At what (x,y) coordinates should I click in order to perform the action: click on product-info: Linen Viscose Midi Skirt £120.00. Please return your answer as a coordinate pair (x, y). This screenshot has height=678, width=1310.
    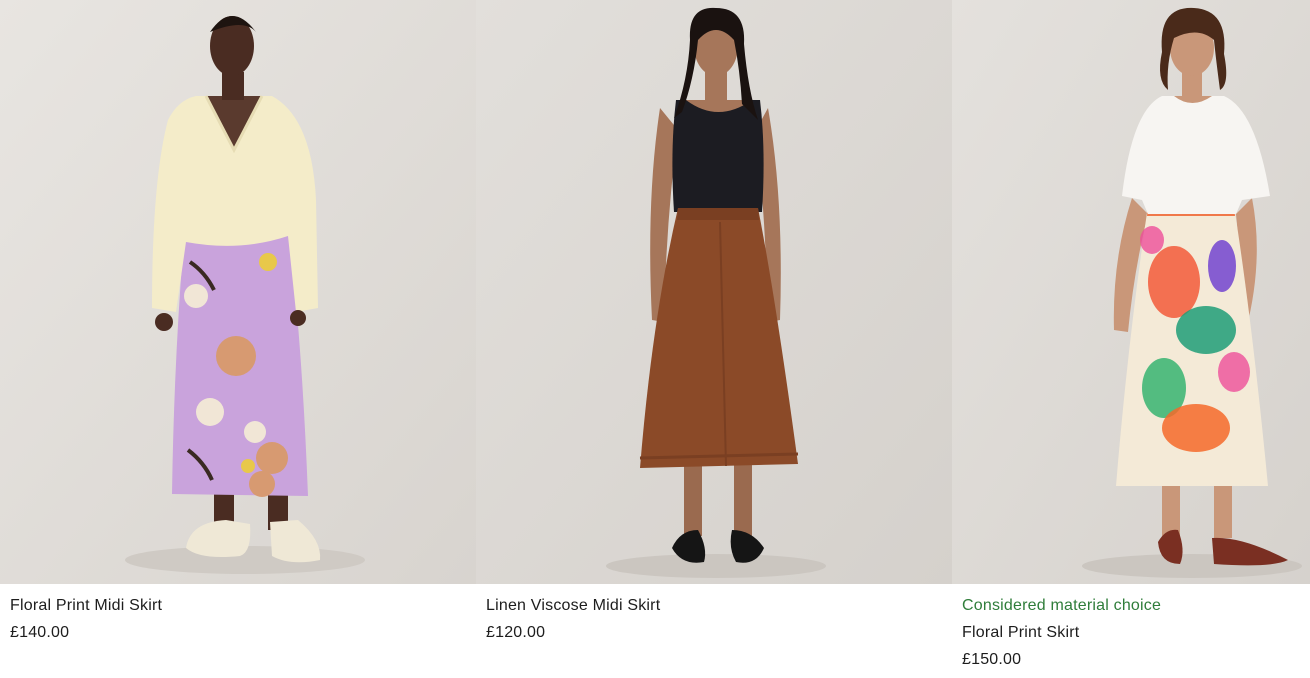
    Looking at the image, I should click on (715, 619).